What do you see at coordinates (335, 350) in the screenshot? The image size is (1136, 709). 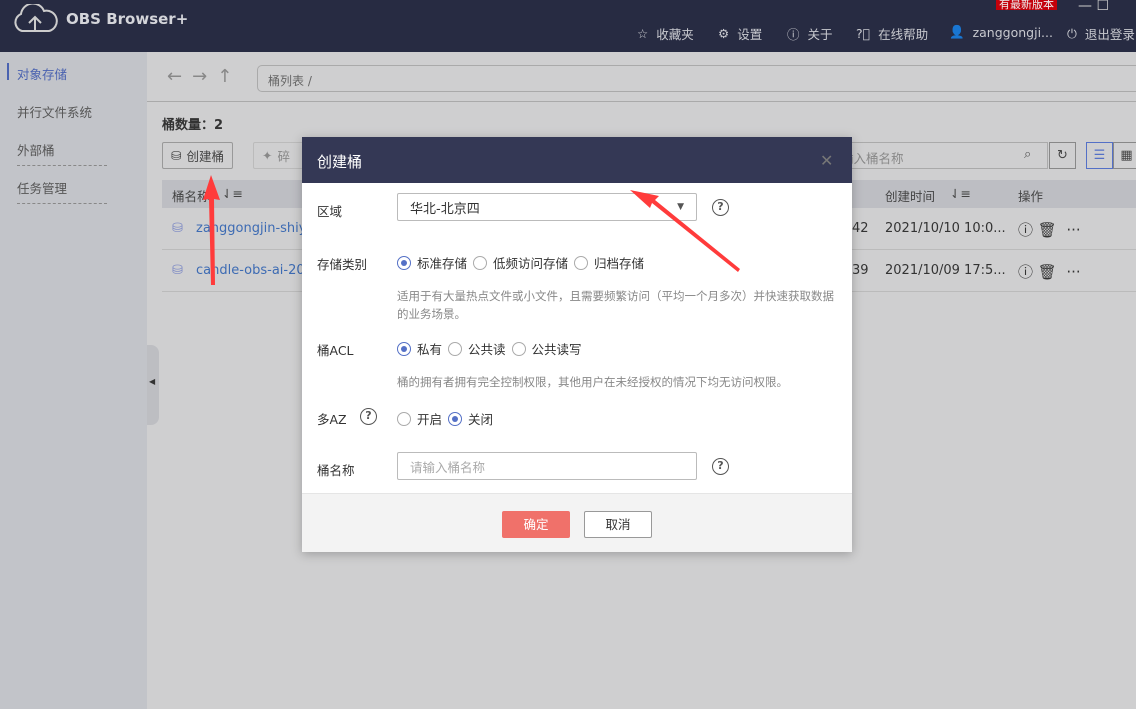 I see `acl-label: 桶ACL` at bounding box center [335, 350].